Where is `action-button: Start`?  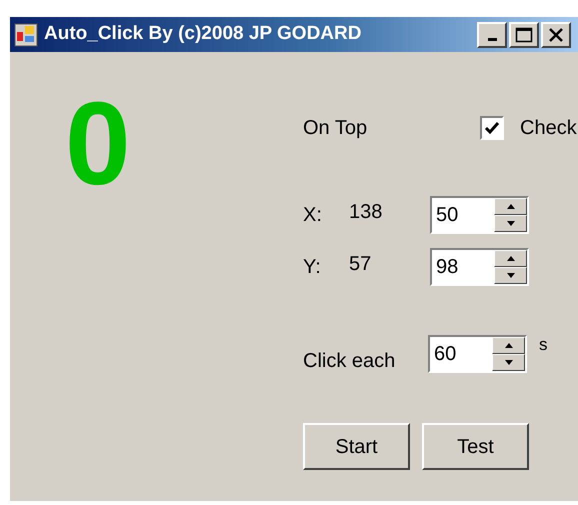 action-button: Start is located at coordinates (356, 446).